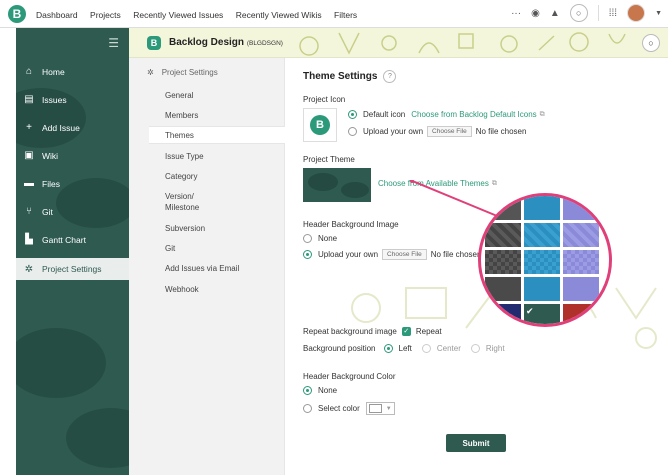  I want to click on bell-icon: ▲, so click(555, 13).